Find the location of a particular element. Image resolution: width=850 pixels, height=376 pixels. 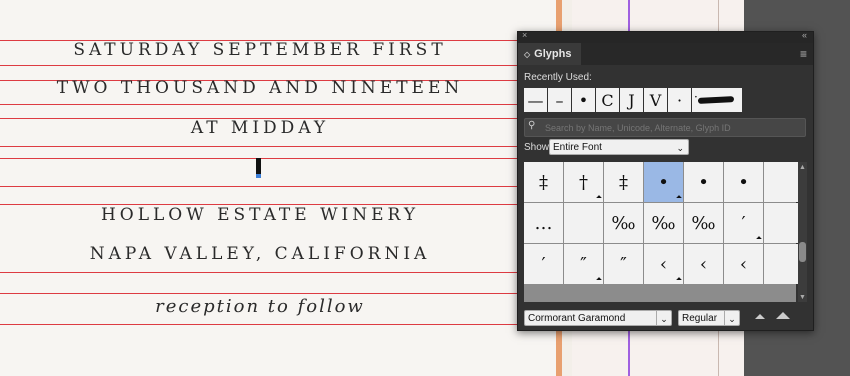

font-family-value: Cormorant Garamond is located at coordinates (577, 318).